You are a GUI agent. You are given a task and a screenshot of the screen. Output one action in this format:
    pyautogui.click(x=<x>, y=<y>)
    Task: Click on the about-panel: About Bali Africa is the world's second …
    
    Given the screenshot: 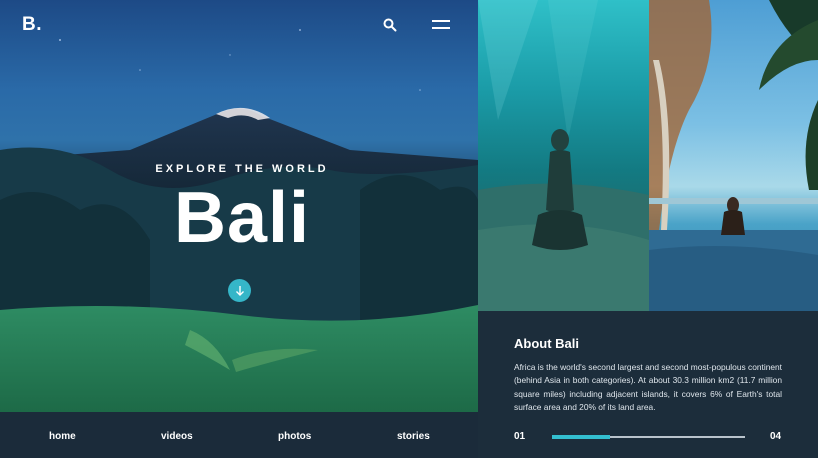 What is the action you would take?
    pyautogui.click(x=648, y=384)
    